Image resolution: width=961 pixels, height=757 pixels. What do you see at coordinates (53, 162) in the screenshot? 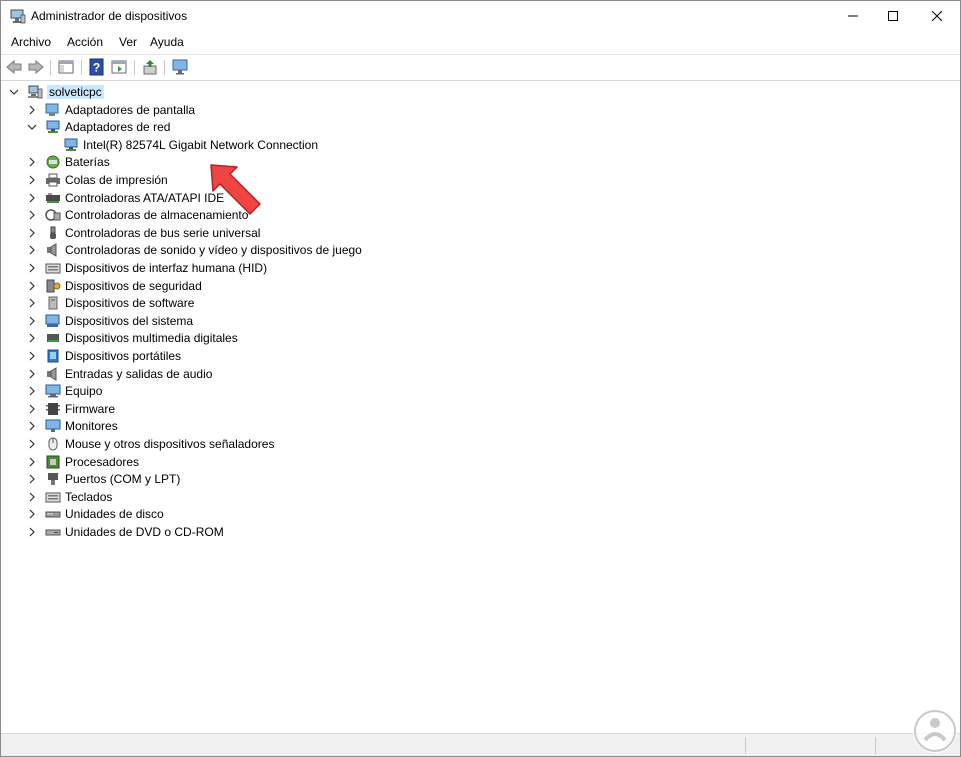
I see `battery-icon` at bounding box center [53, 162].